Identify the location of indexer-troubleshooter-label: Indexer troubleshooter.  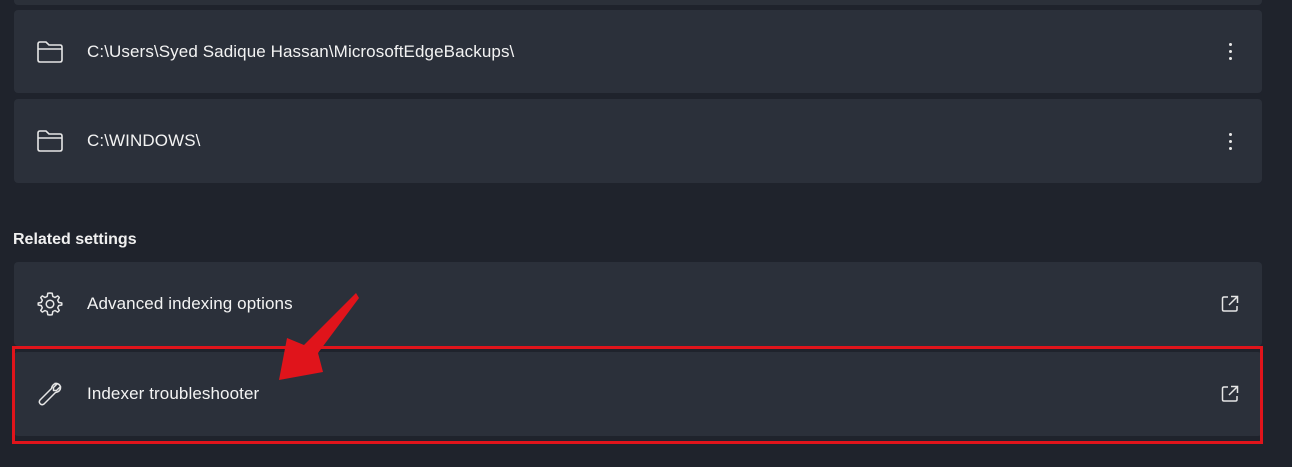
(173, 393).